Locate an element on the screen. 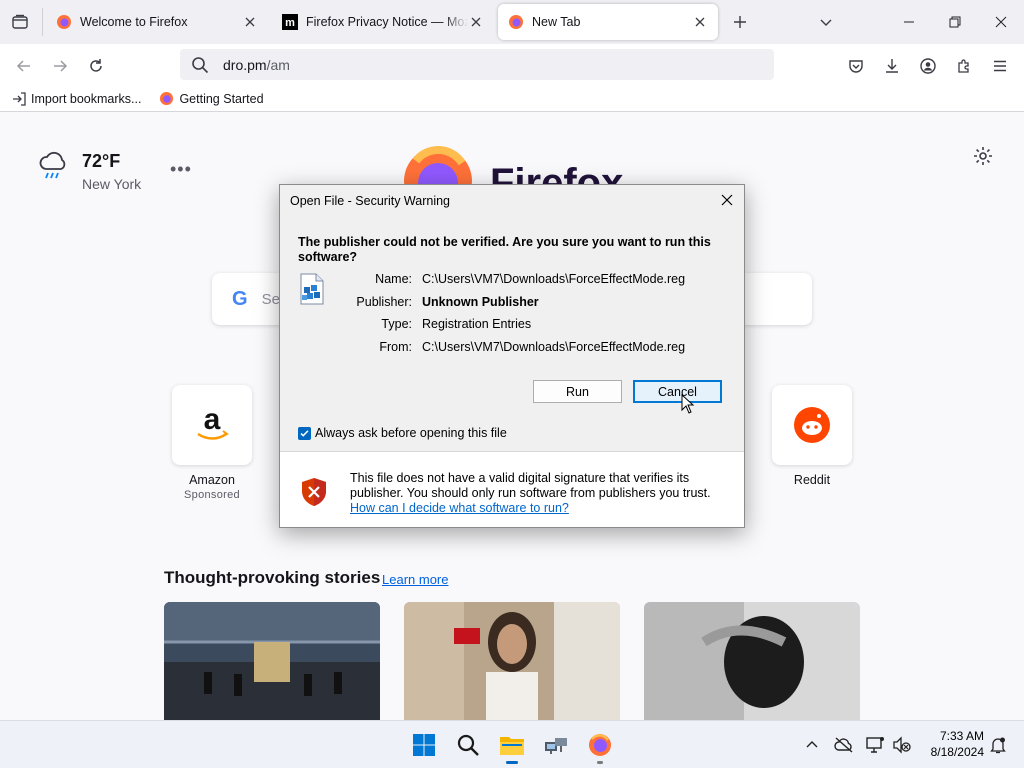 The height and width of the screenshot is (768, 1024). always-ask-checkbox: Always ask before opening this file is located at coordinates (402, 433).